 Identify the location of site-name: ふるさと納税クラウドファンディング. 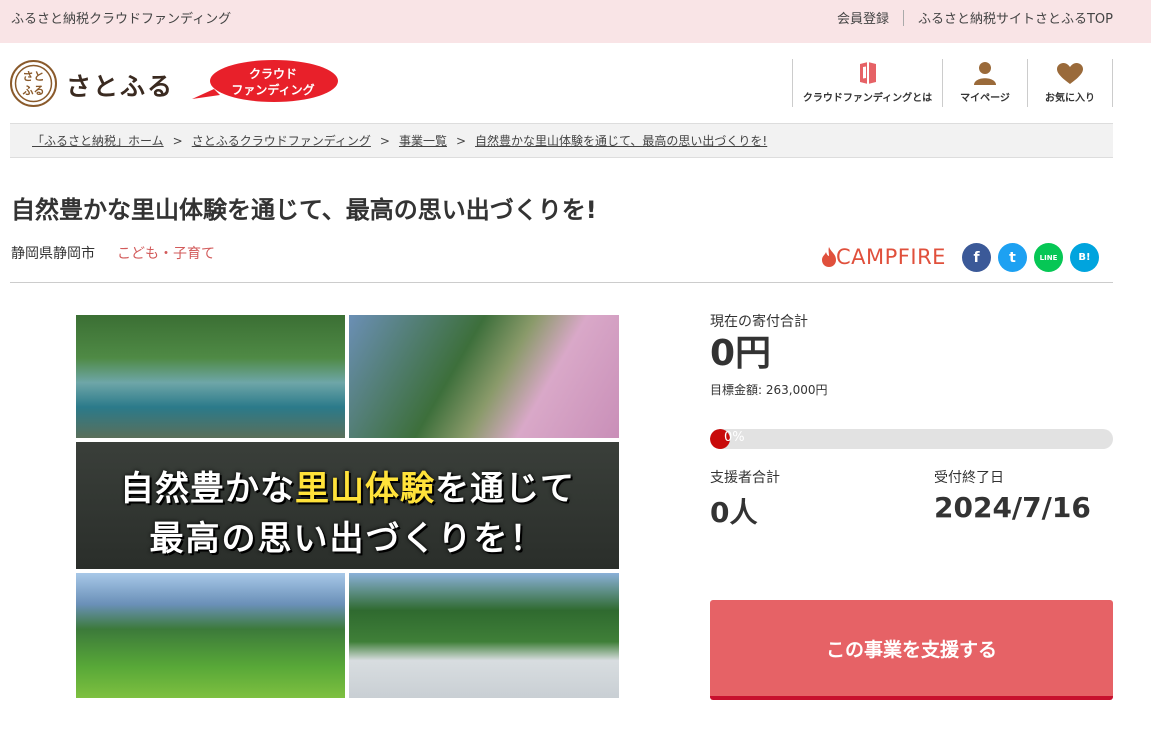
(121, 17).